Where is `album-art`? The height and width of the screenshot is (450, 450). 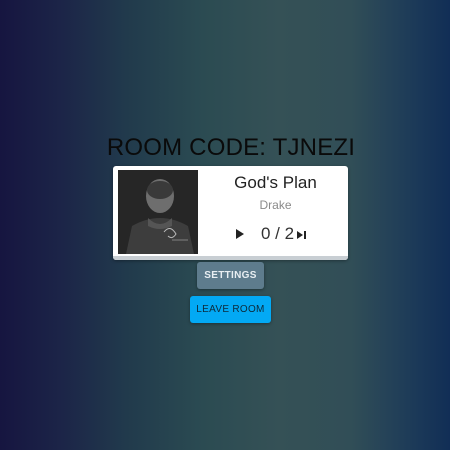
album-art is located at coordinates (158, 212).